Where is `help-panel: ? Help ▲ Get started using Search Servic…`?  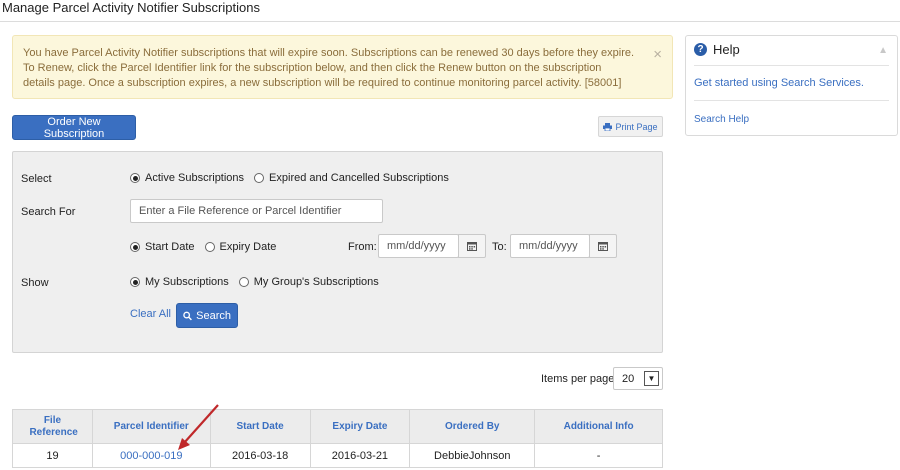 help-panel: ? Help ▲ Get started using Search Servic… is located at coordinates (791, 85).